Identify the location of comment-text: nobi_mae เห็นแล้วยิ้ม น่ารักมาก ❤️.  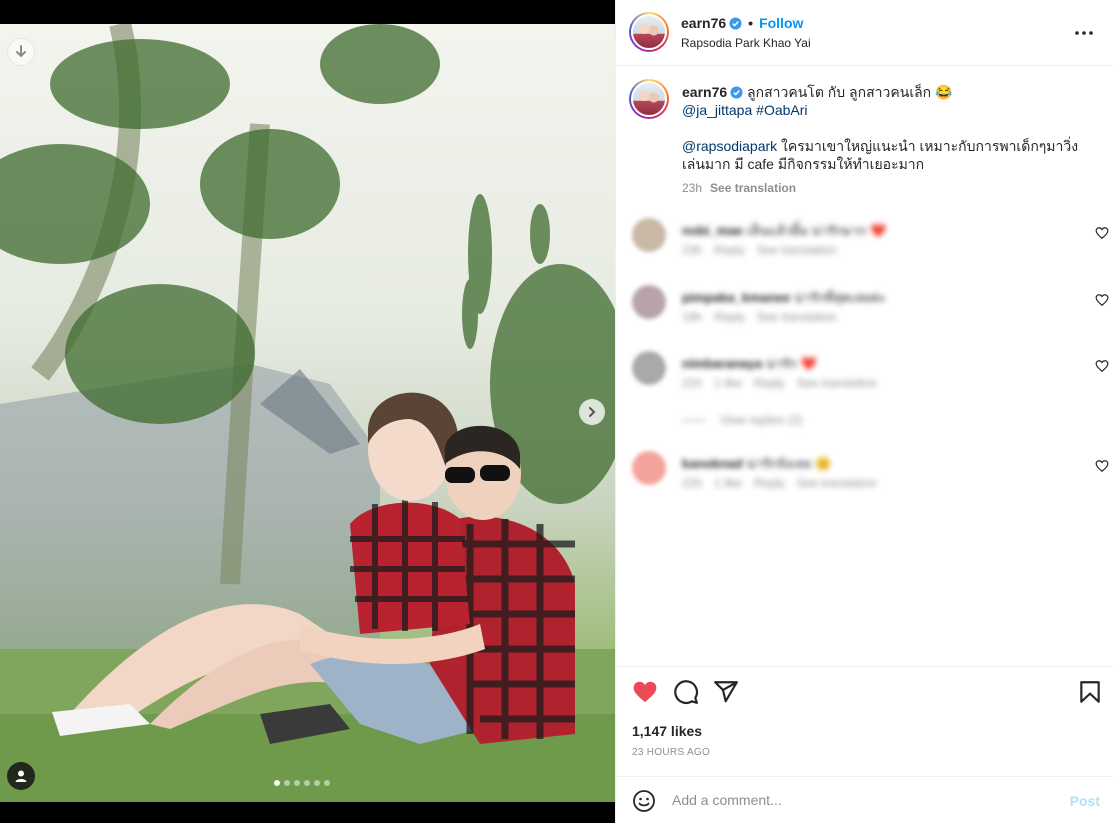
(784, 230).